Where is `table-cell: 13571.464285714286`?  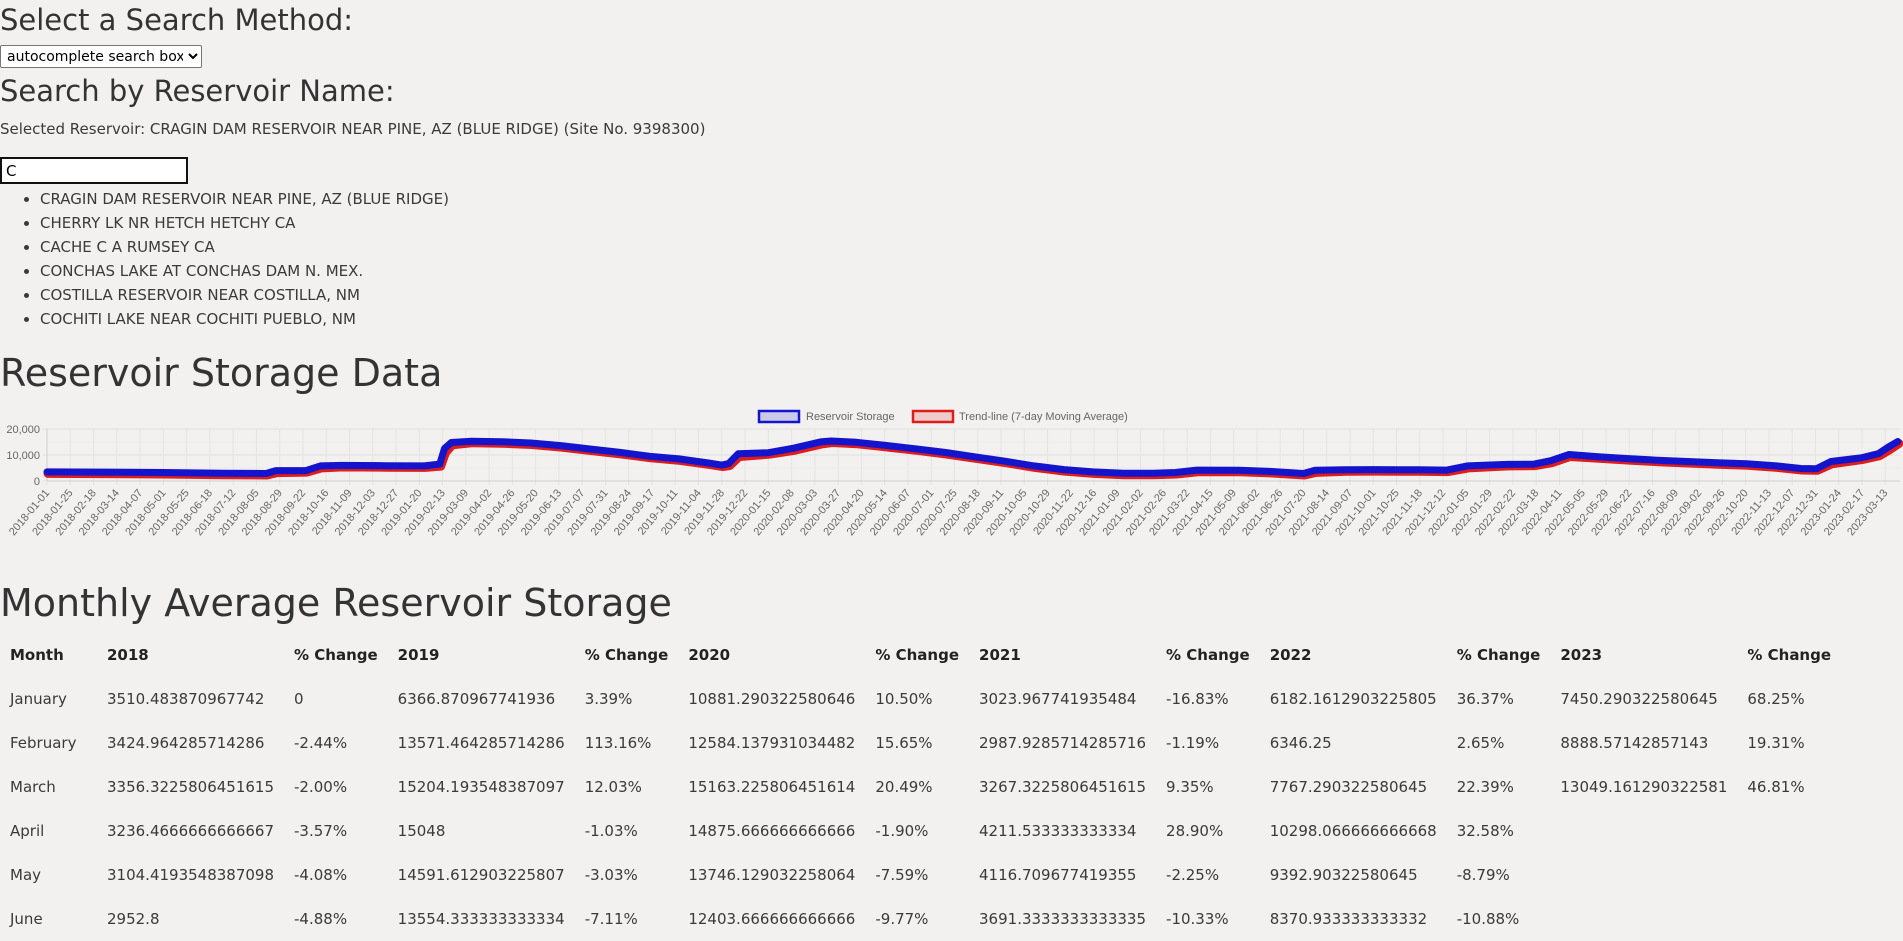 table-cell: 13571.464285714286 is located at coordinates (481, 743).